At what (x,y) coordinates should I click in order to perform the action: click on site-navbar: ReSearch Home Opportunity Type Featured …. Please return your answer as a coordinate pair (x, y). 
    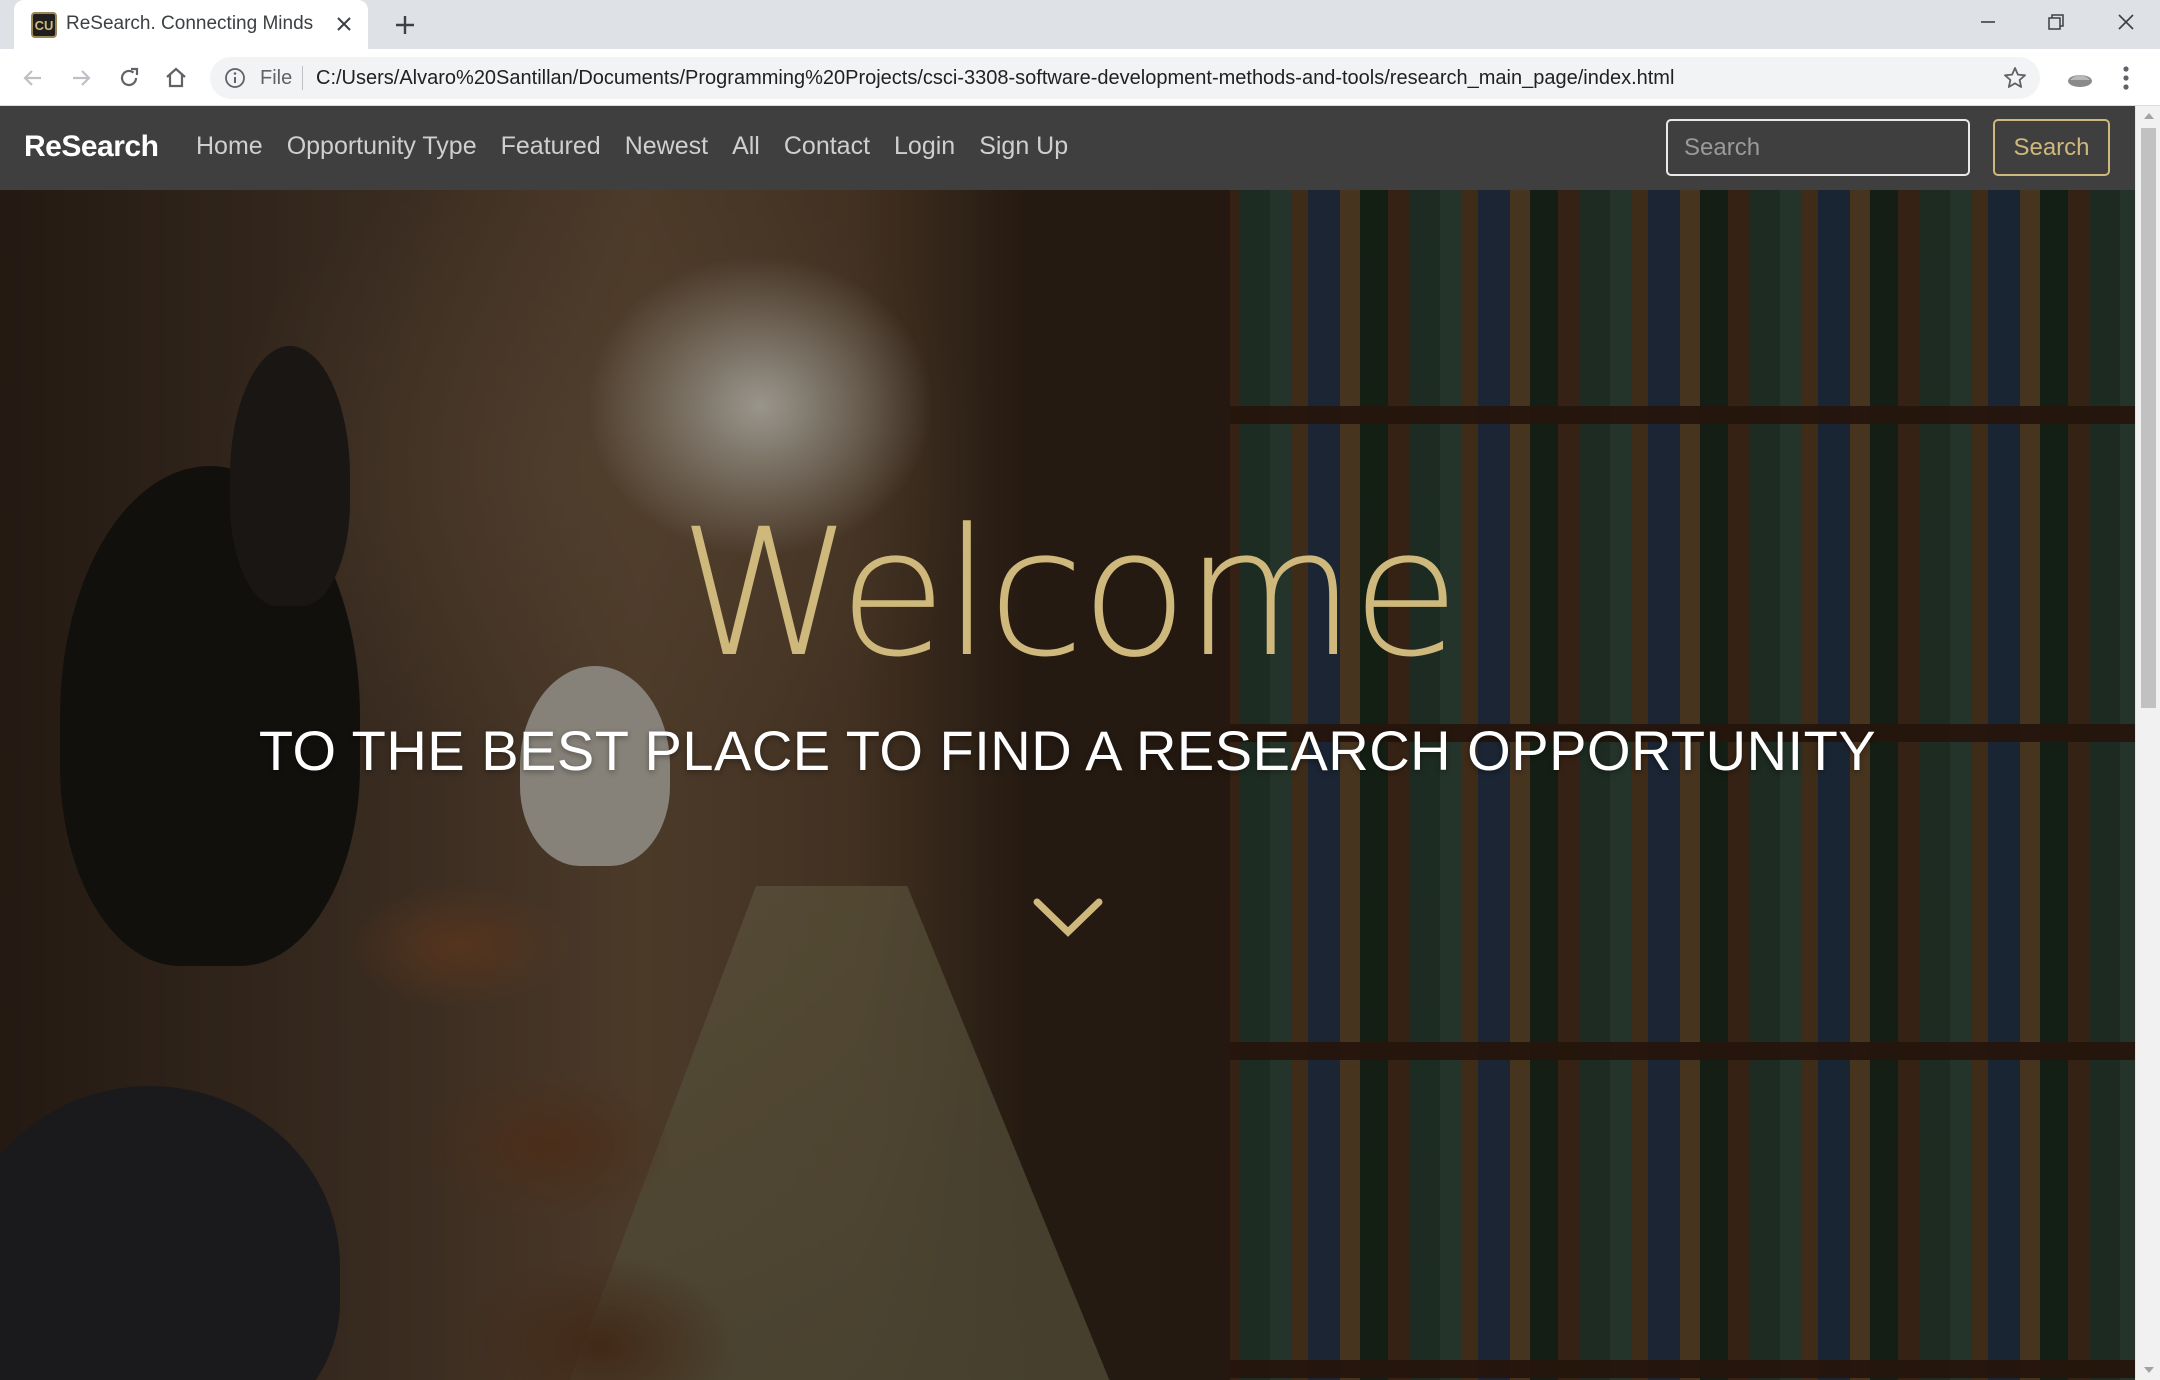
    Looking at the image, I should click on (1067, 148).